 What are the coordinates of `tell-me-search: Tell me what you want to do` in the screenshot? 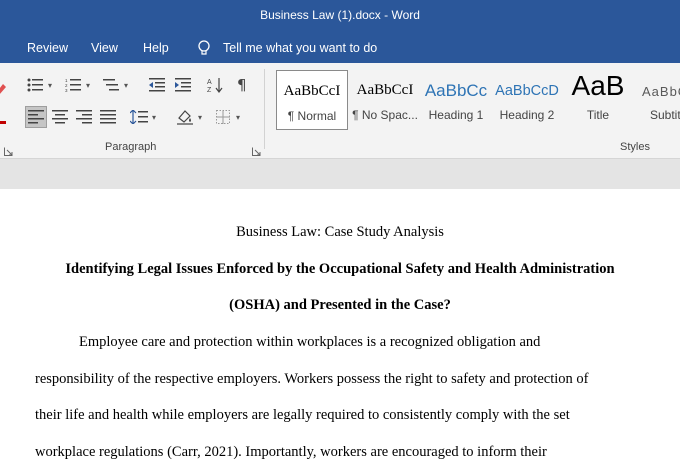 It's located at (300, 48).